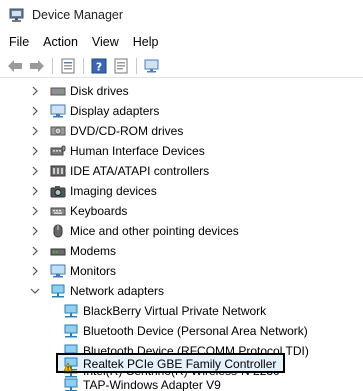 The height and width of the screenshot is (391, 363). What do you see at coordinates (181, 42) in the screenshot?
I see `menu-bar: File Action View Help` at bounding box center [181, 42].